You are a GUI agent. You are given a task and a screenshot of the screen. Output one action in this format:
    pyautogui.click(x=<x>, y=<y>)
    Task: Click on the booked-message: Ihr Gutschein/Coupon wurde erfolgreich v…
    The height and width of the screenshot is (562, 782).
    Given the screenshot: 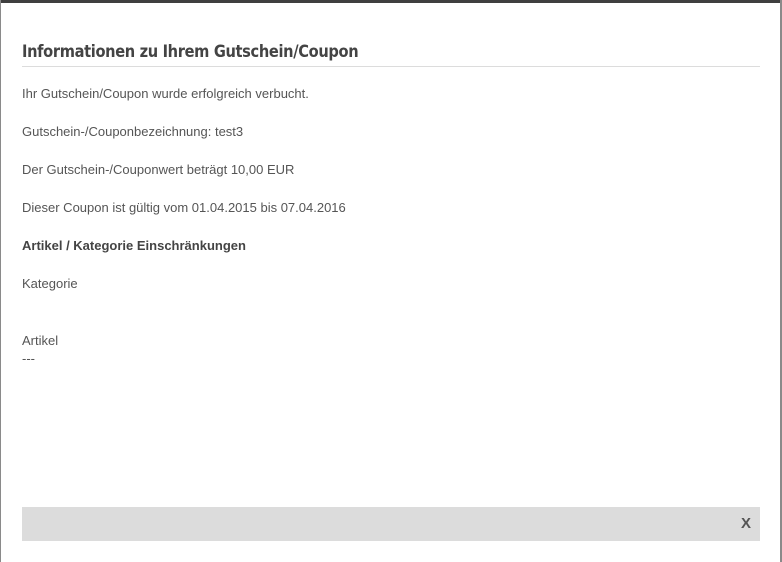 What is the action you would take?
    pyautogui.click(x=165, y=93)
    